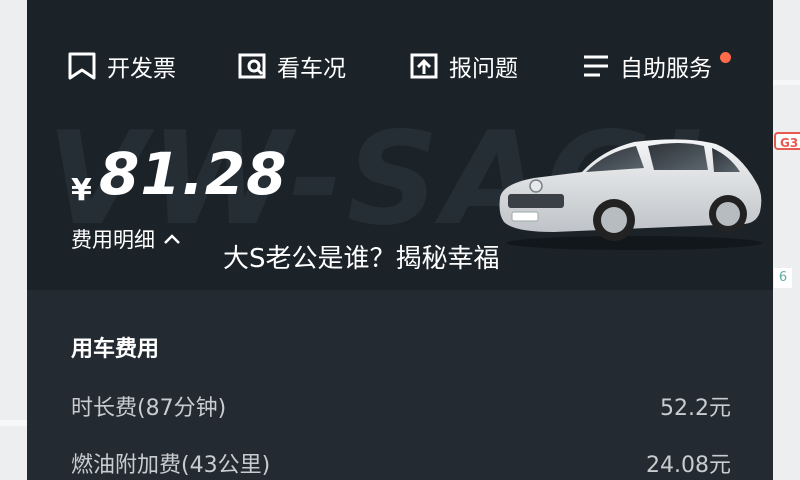 The width and height of the screenshot is (800, 480). I want to click on car-image, so click(630, 194).